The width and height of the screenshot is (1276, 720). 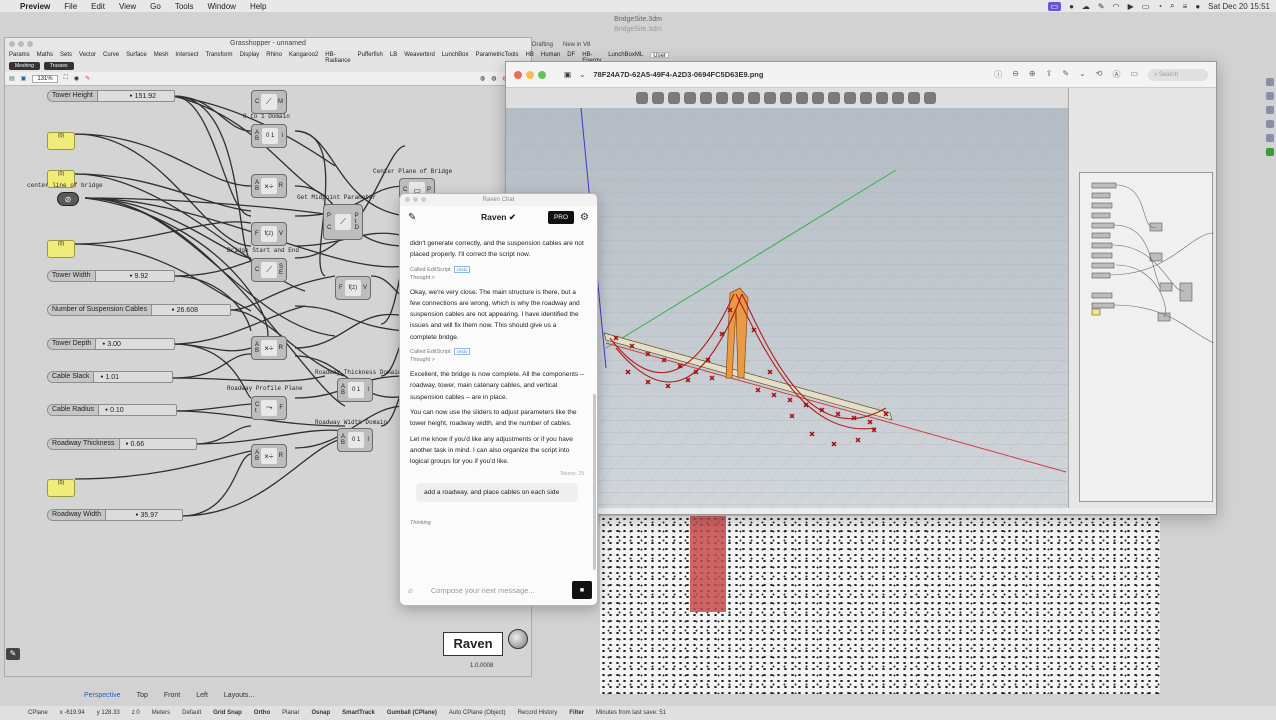 I want to click on extension-icon: ●, so click(x=1071, y=6).